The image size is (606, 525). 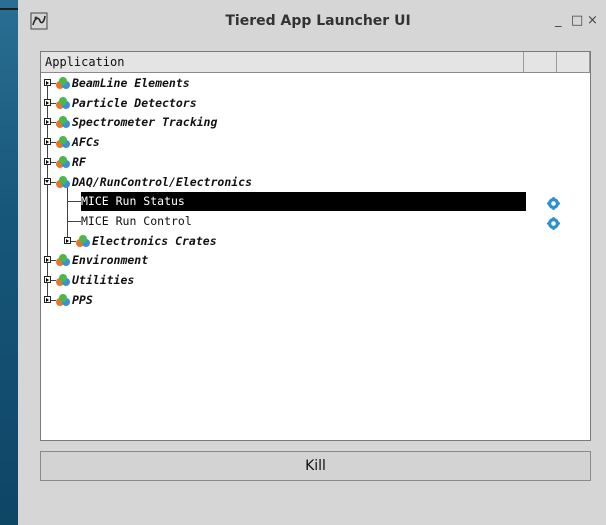 What do you see at coordinates (558, 20) in the screenshot?
I see `minimize-button: _` at bounding box center [558, 20].